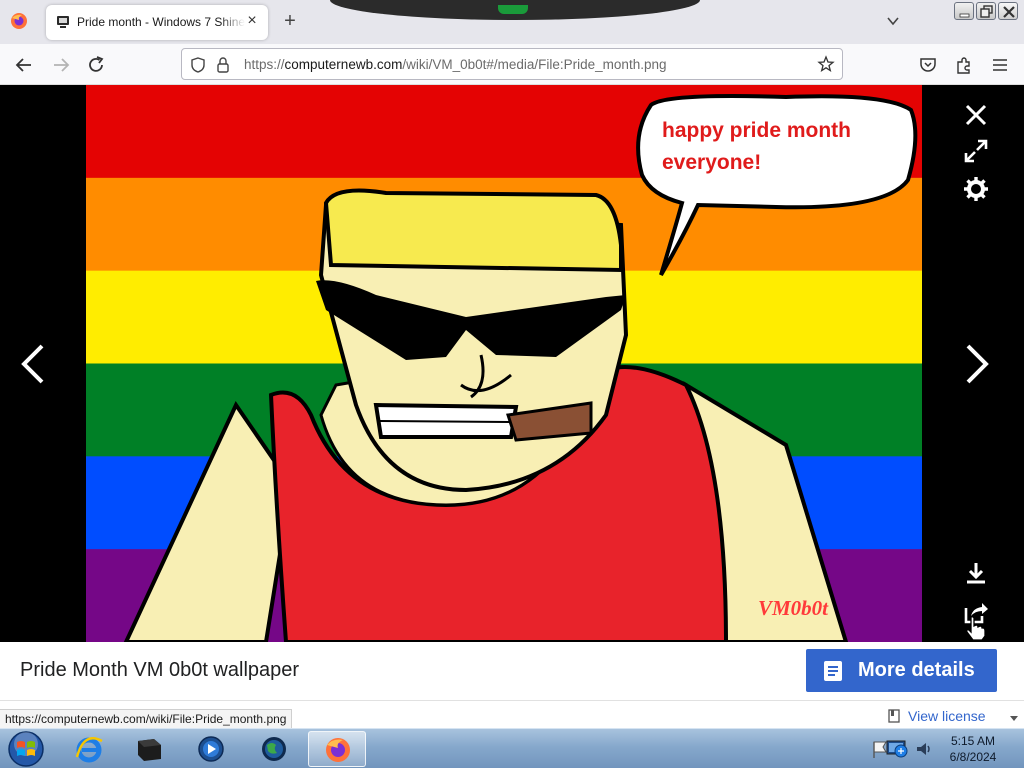 Image resolution: width=1024 pixels, height=768 pixels. What do you see at coordinates (976, 628) in the screenshot?
I see `mouse-cursor-hand-icon` at bounding box center [976, 628].